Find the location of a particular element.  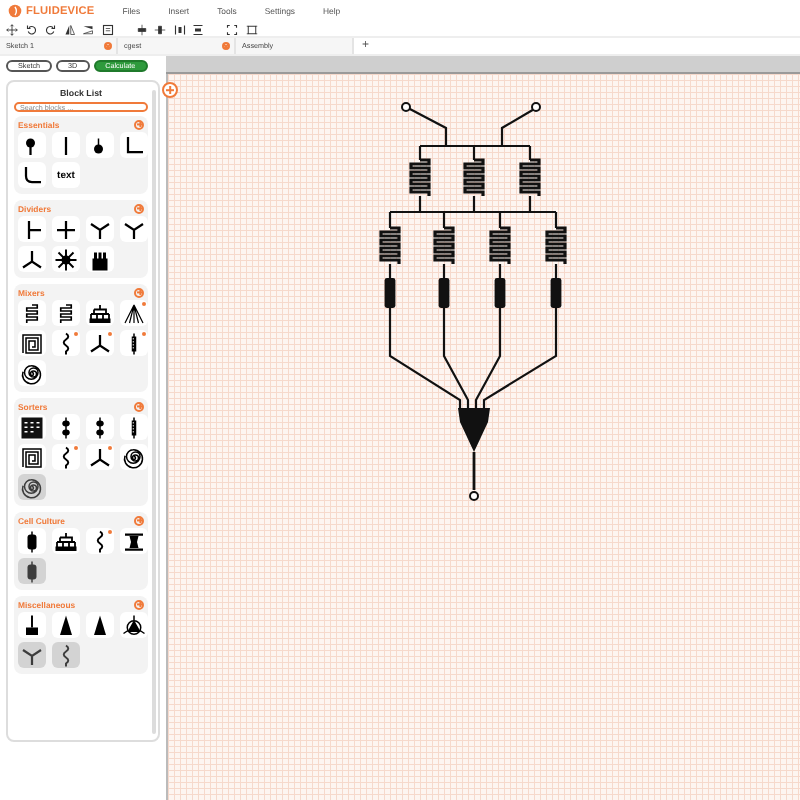

flip-horizontal-icon is located at coordinates (88, 29).